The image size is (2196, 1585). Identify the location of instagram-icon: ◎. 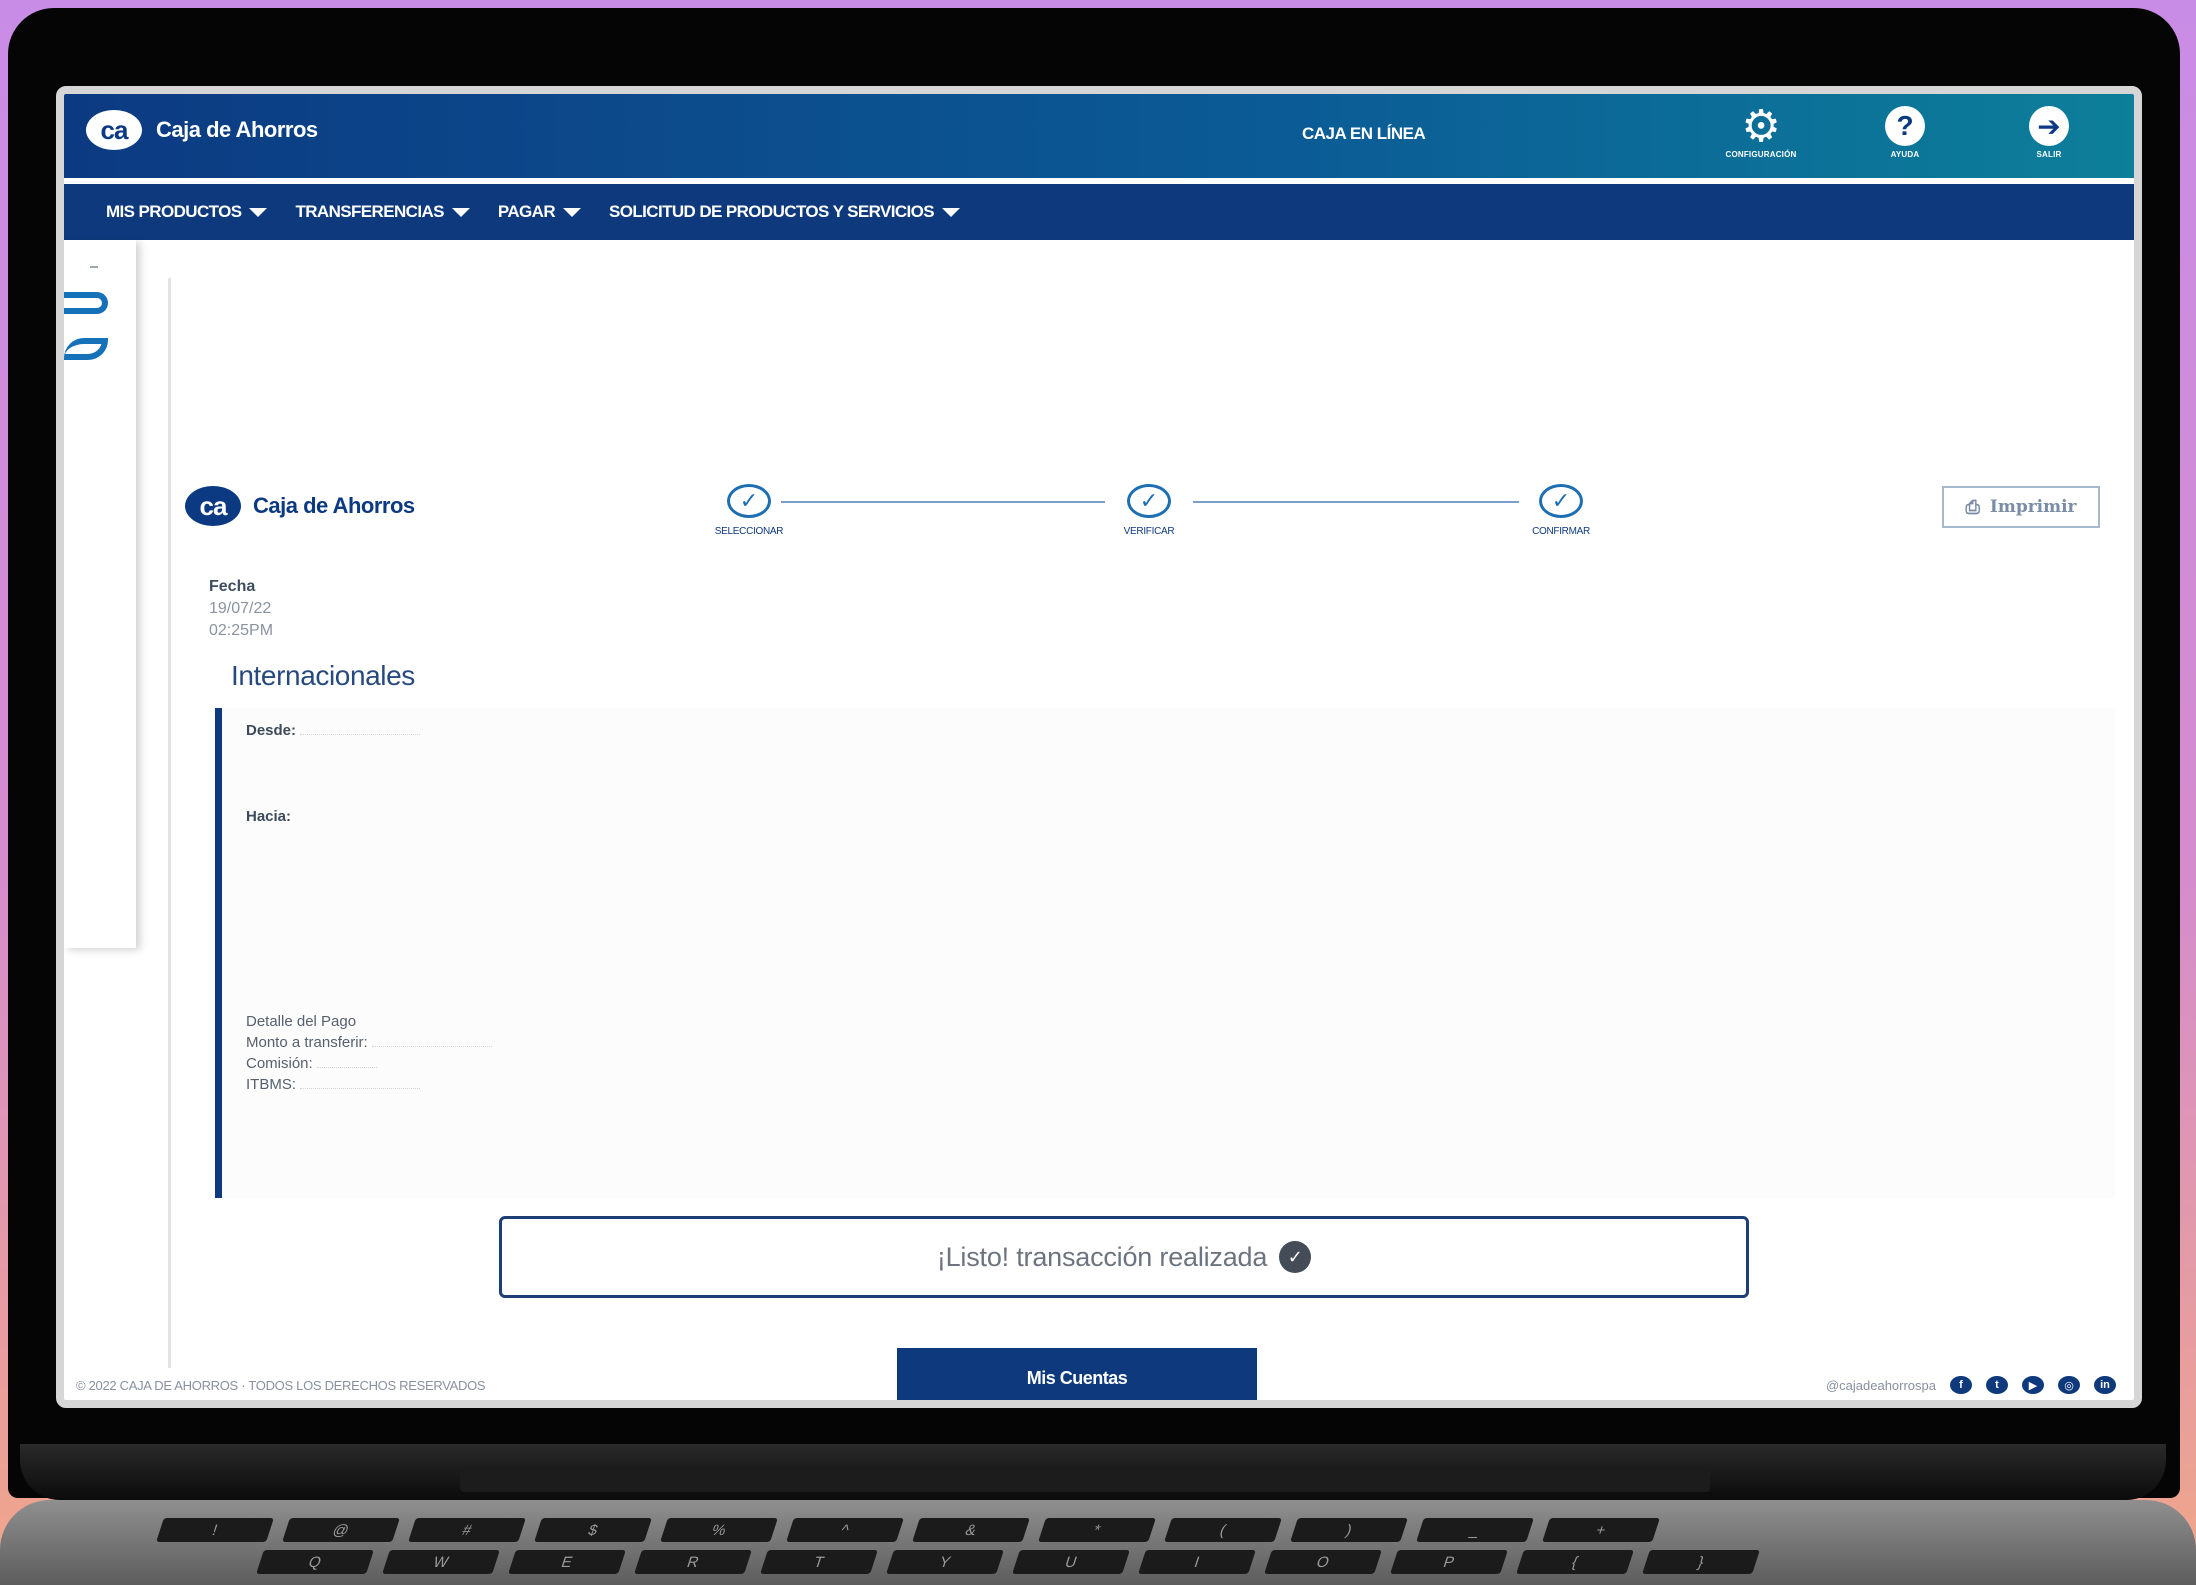
(2069, 1385).